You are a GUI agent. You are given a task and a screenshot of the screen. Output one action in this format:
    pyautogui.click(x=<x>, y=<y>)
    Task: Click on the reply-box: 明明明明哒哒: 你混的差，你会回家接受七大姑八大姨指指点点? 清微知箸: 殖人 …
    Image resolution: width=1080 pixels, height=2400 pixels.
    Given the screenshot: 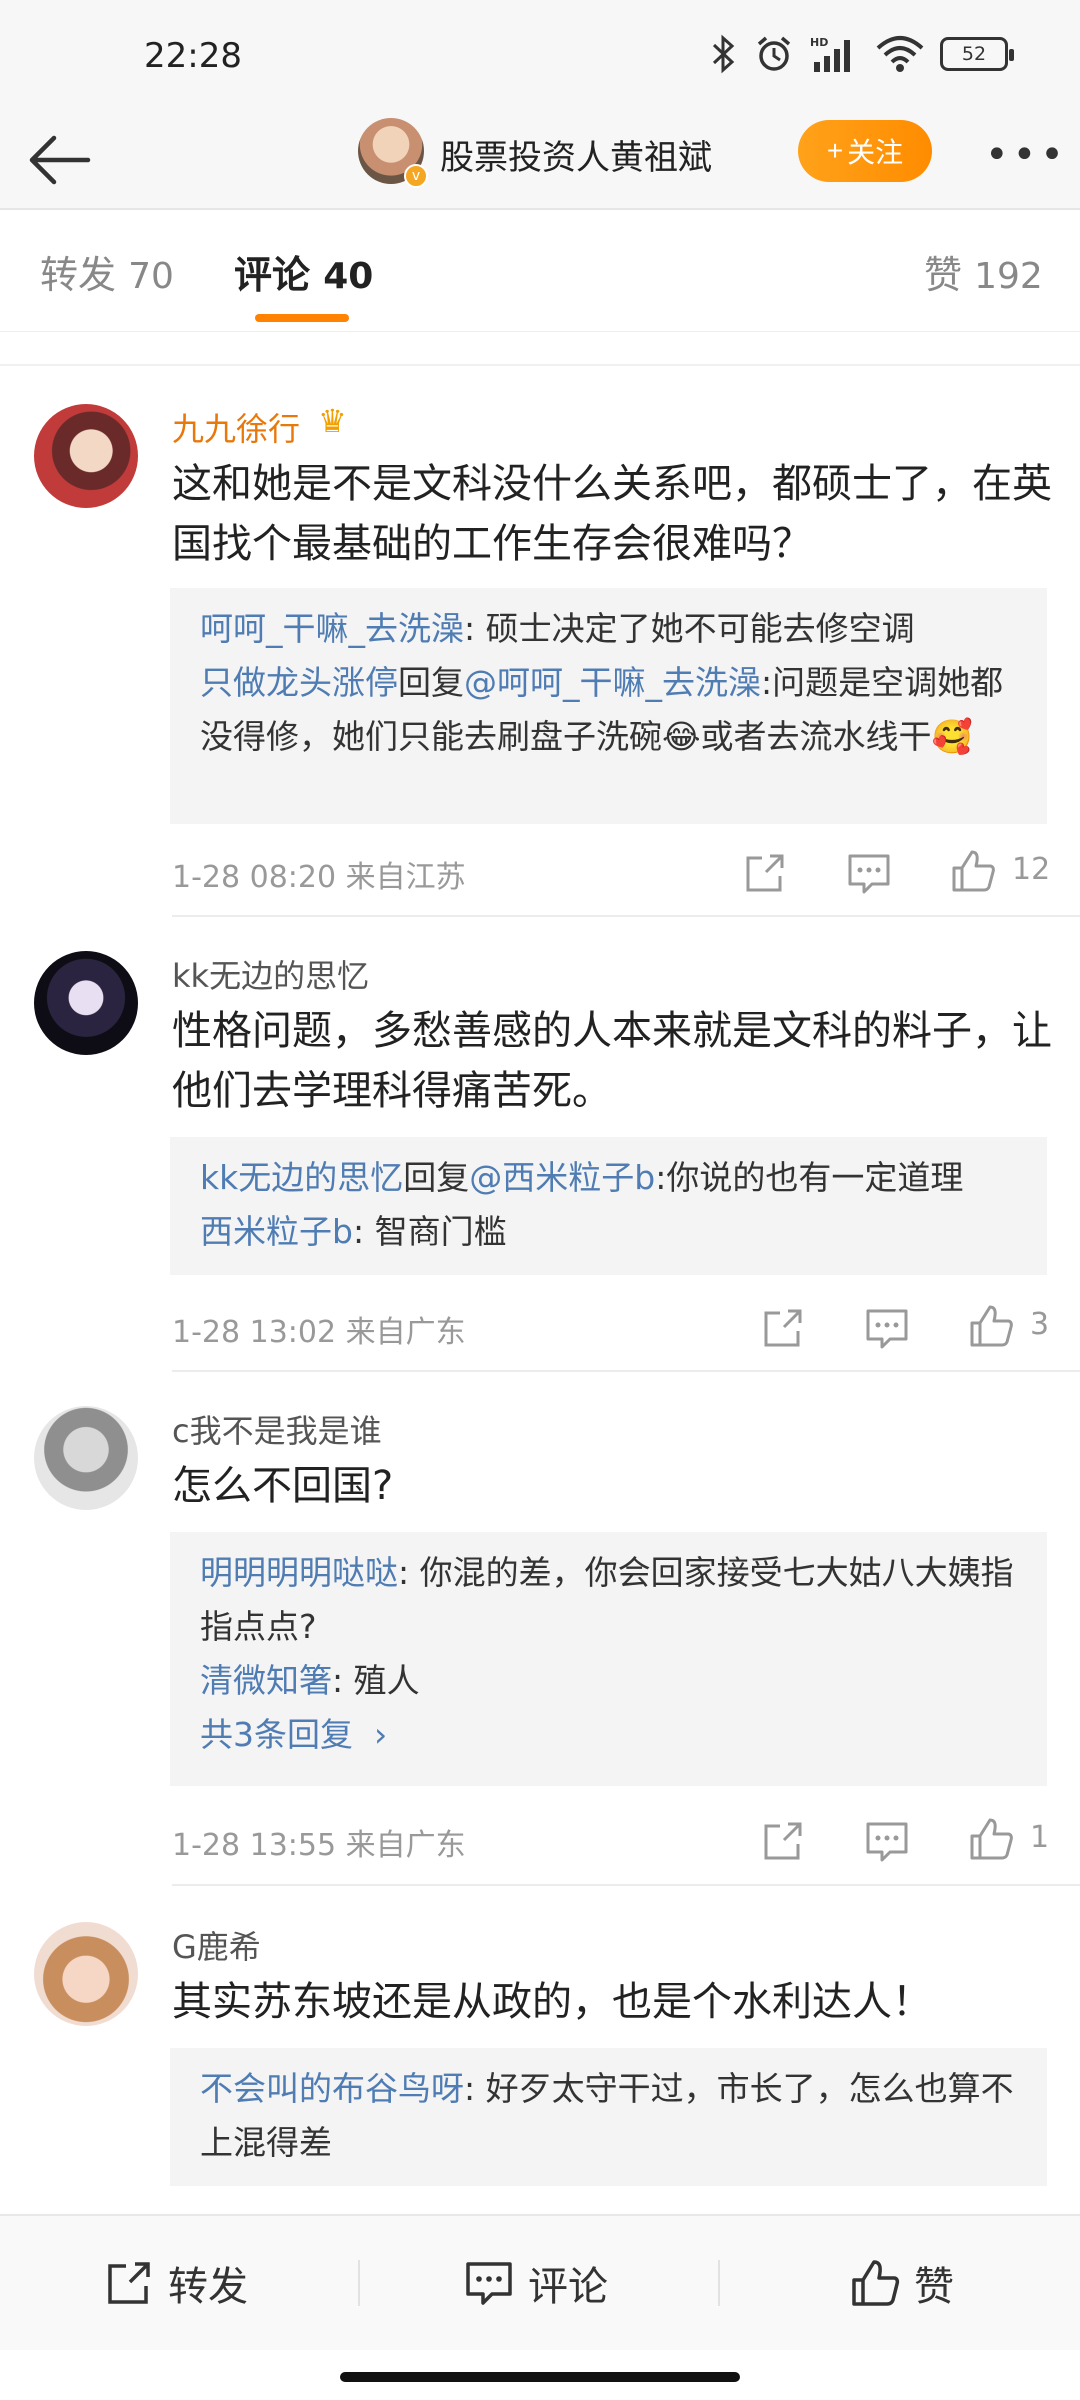 What is the action you would take?
    pyautogui.click(x=608, y=1659)
    